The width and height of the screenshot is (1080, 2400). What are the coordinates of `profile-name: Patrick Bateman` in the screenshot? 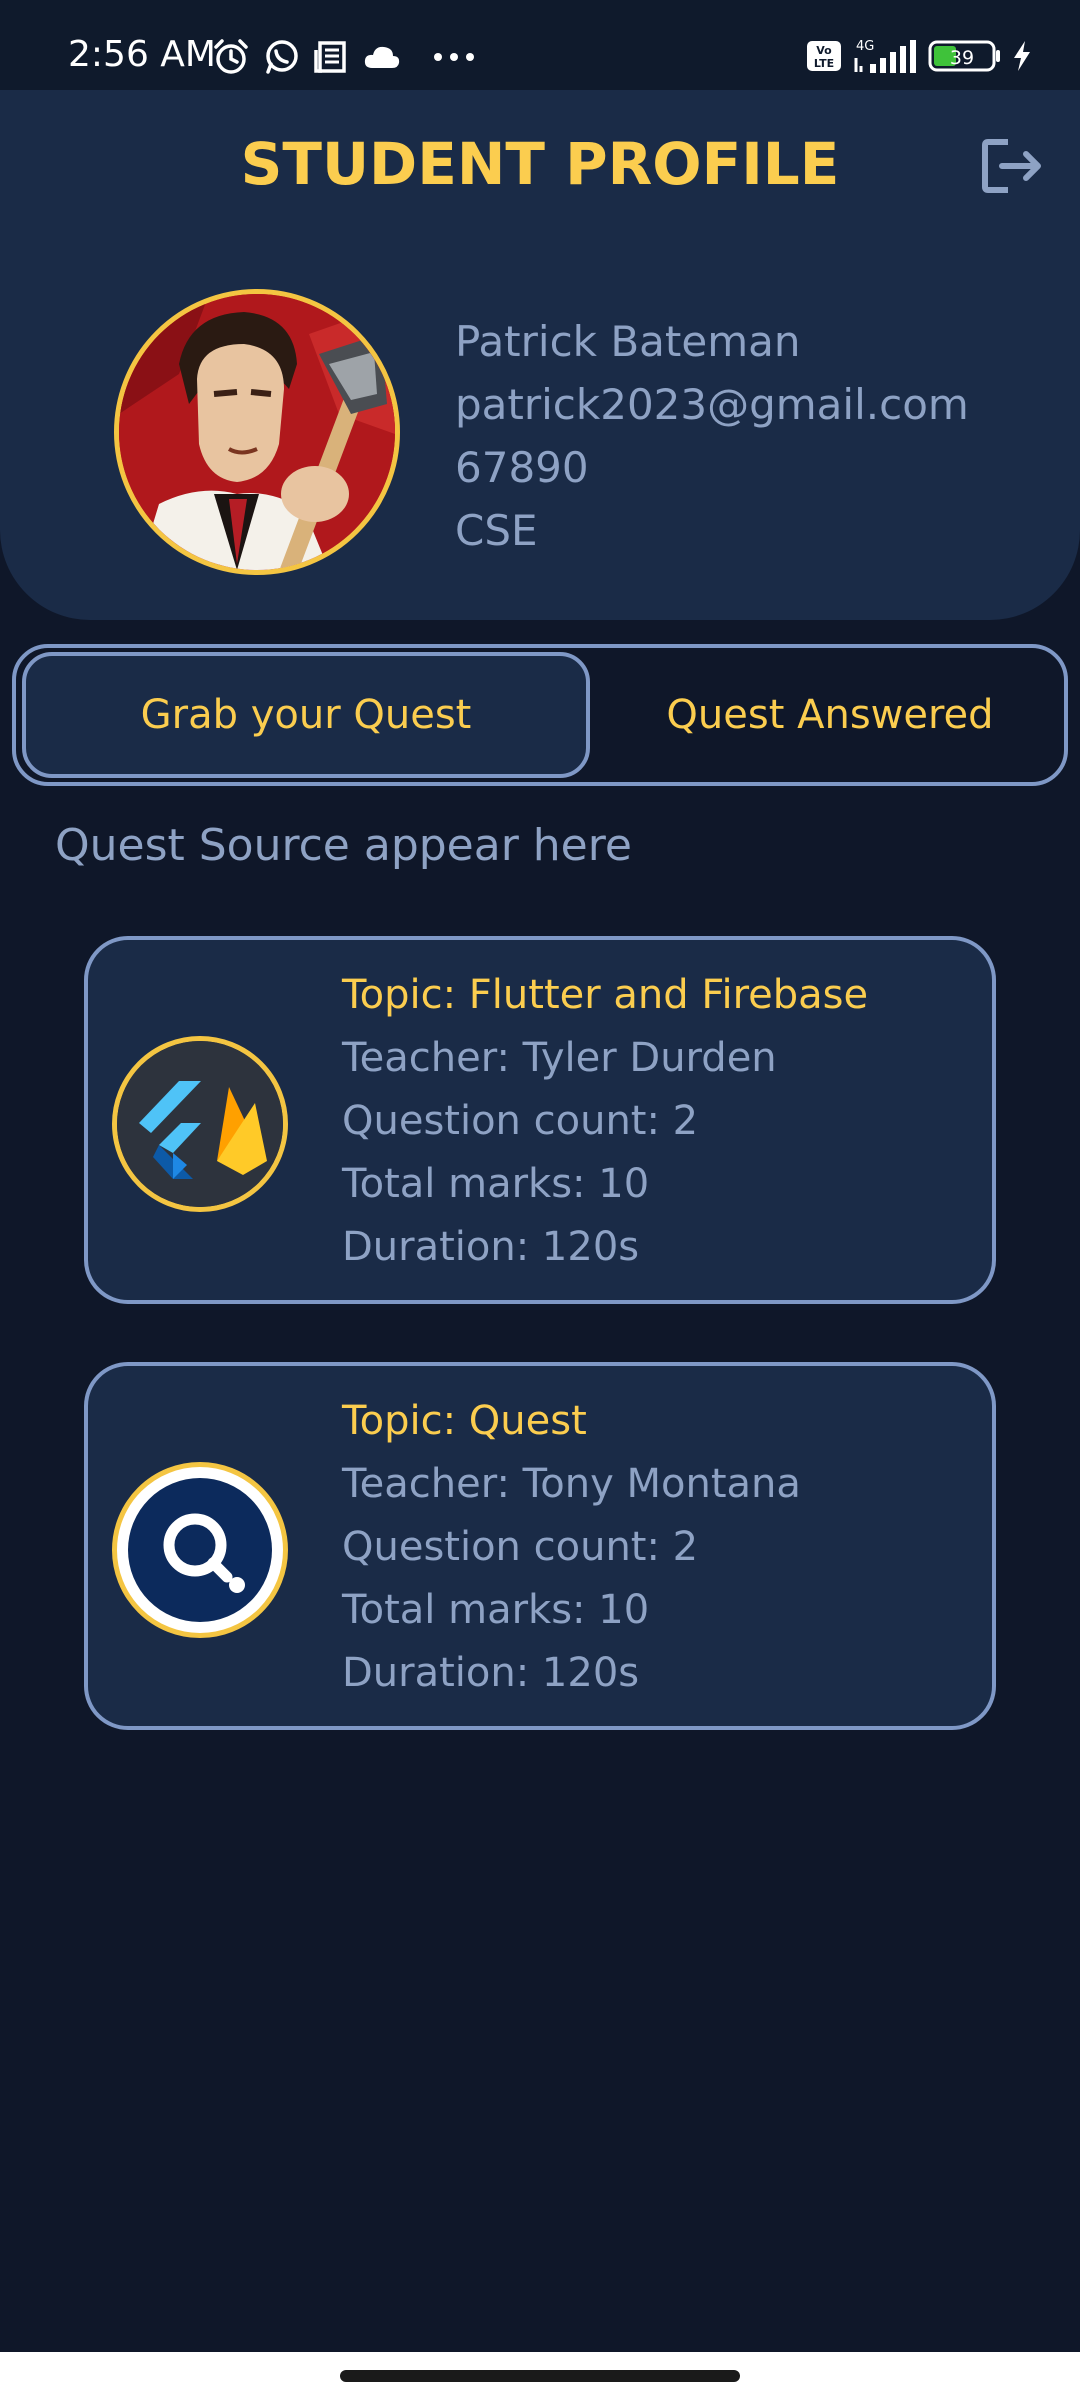 It's located at (628, 341).